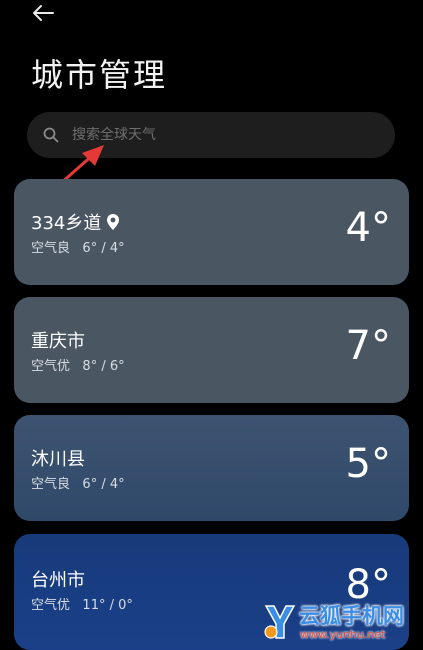  I want to click on city-name-row: 重庆市, so click(58, 340).